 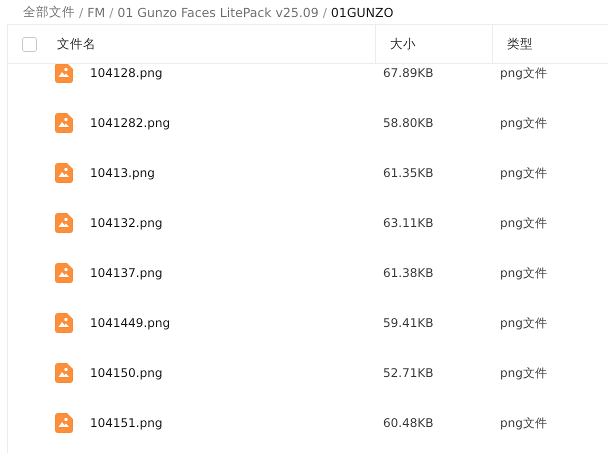 What do you see at coordinates (408, 173) in the screenshot?
I see `file-size: 61.35KB` at bounding box center [408, 173].